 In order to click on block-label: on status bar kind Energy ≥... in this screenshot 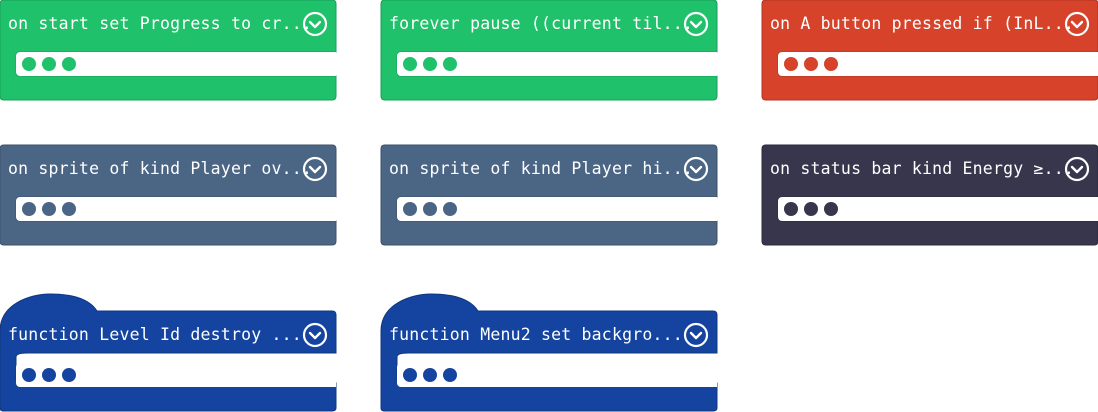, I will do `click(922, 168)`.